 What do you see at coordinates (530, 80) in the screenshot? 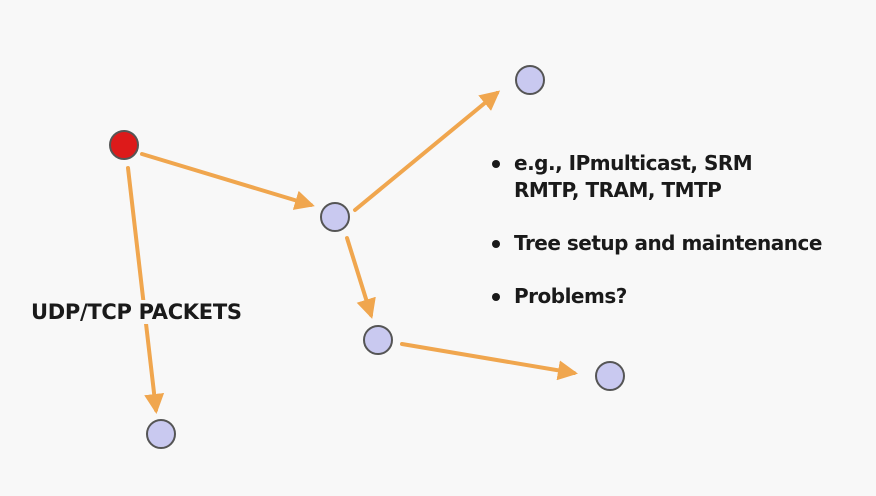
I see `top-right-node` at bounding box center [530, 80].